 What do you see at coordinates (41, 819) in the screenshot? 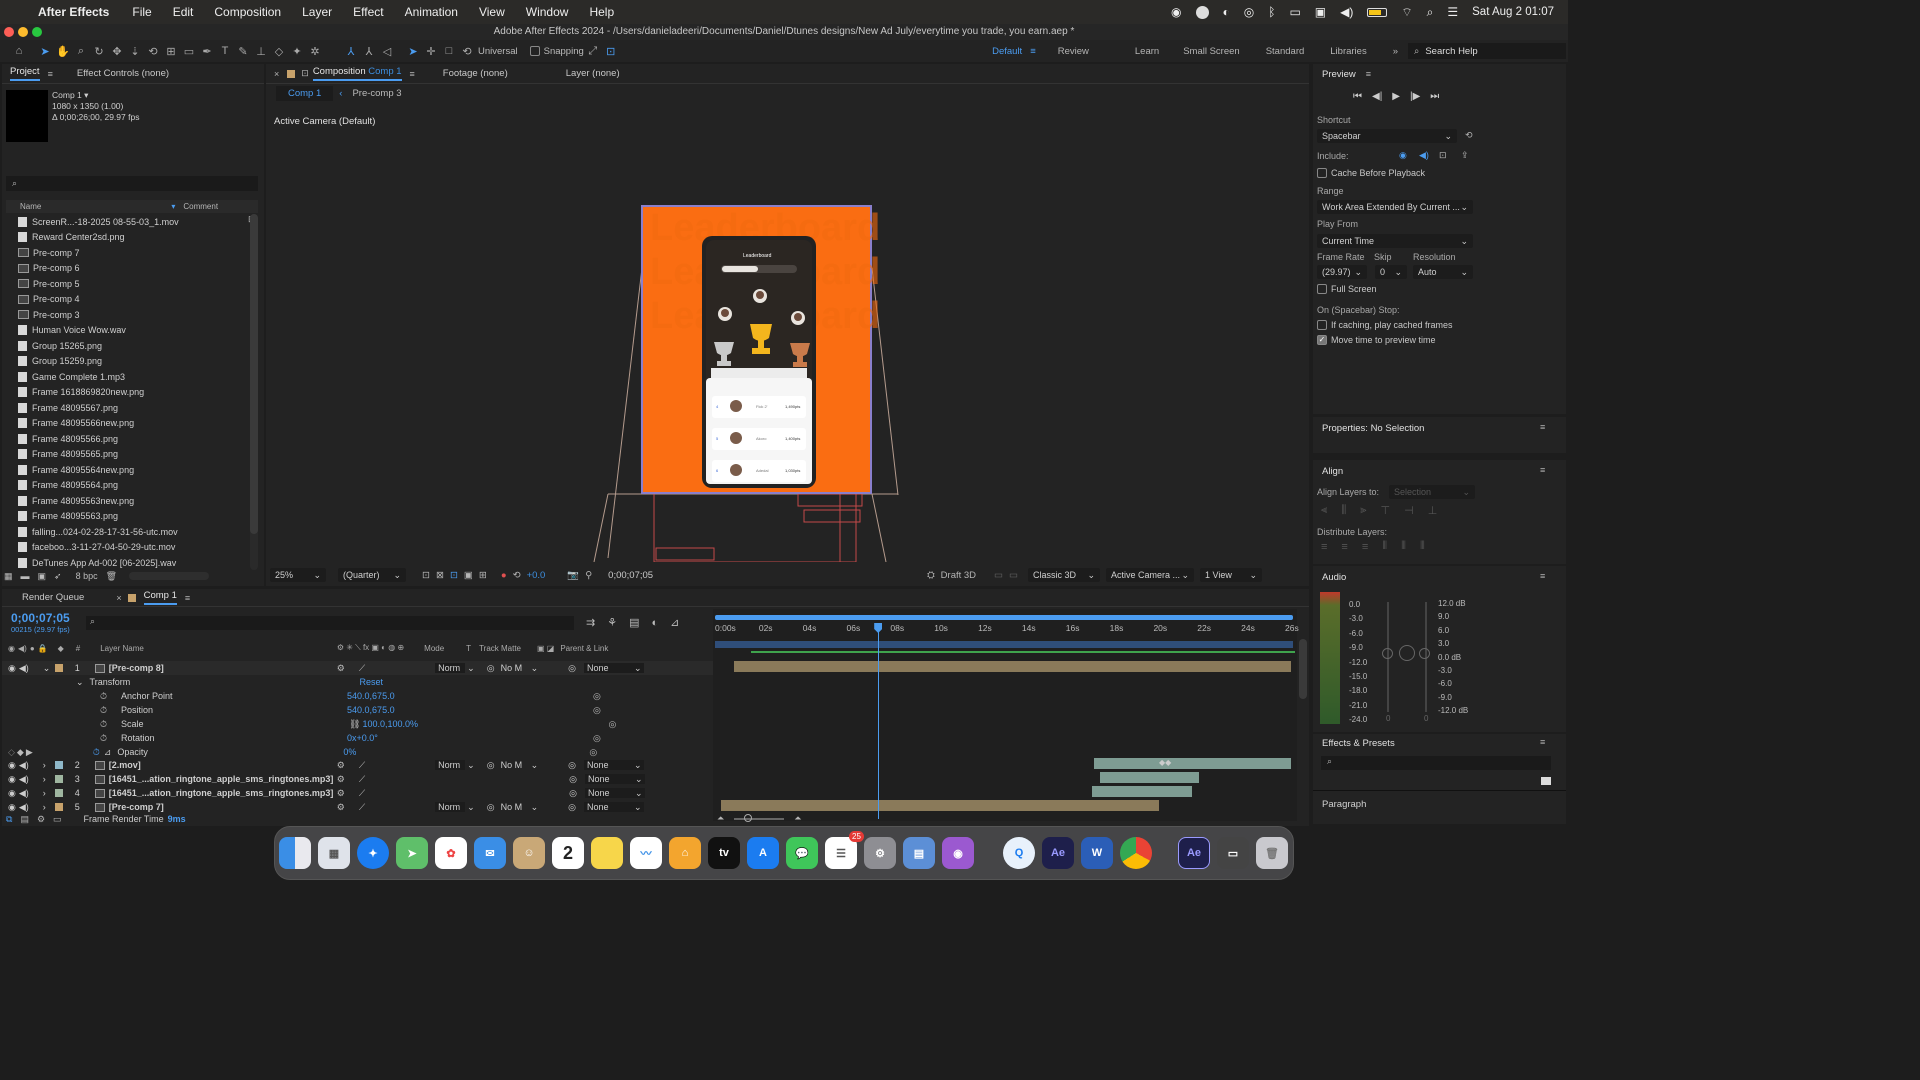
I see `switches-toggle-icon: ⚙` at bounding box center [41, 819].